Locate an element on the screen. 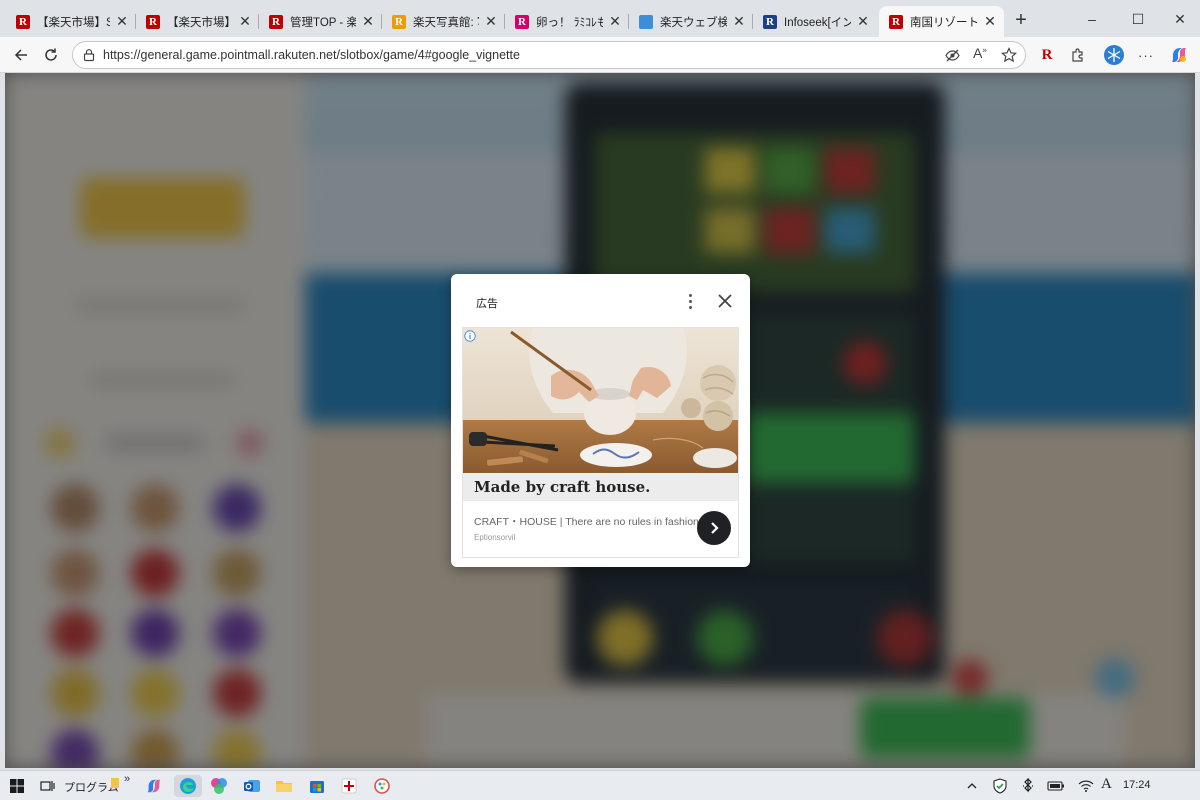 This screenshot has width=1200, height=800. browser-tab: R 卵っ！ ﾗﾐｺﾚもﾗ ✕ is located at coordinates (567, 21).